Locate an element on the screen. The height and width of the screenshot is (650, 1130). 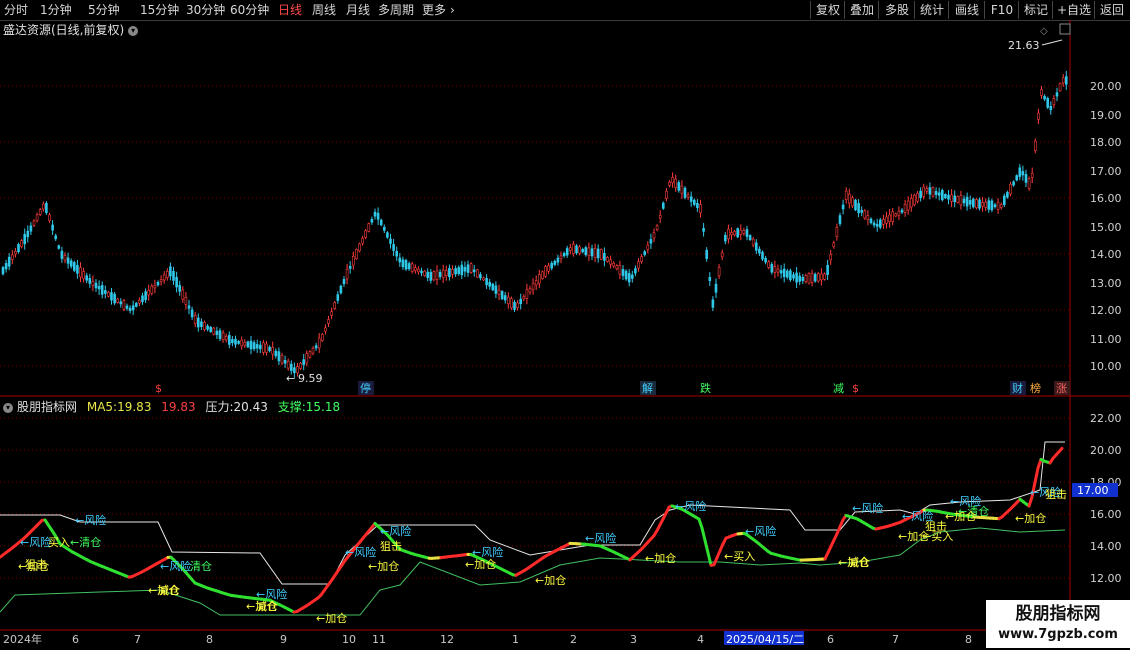
event-marker: 榜 is located at coordinates (1035, 388).